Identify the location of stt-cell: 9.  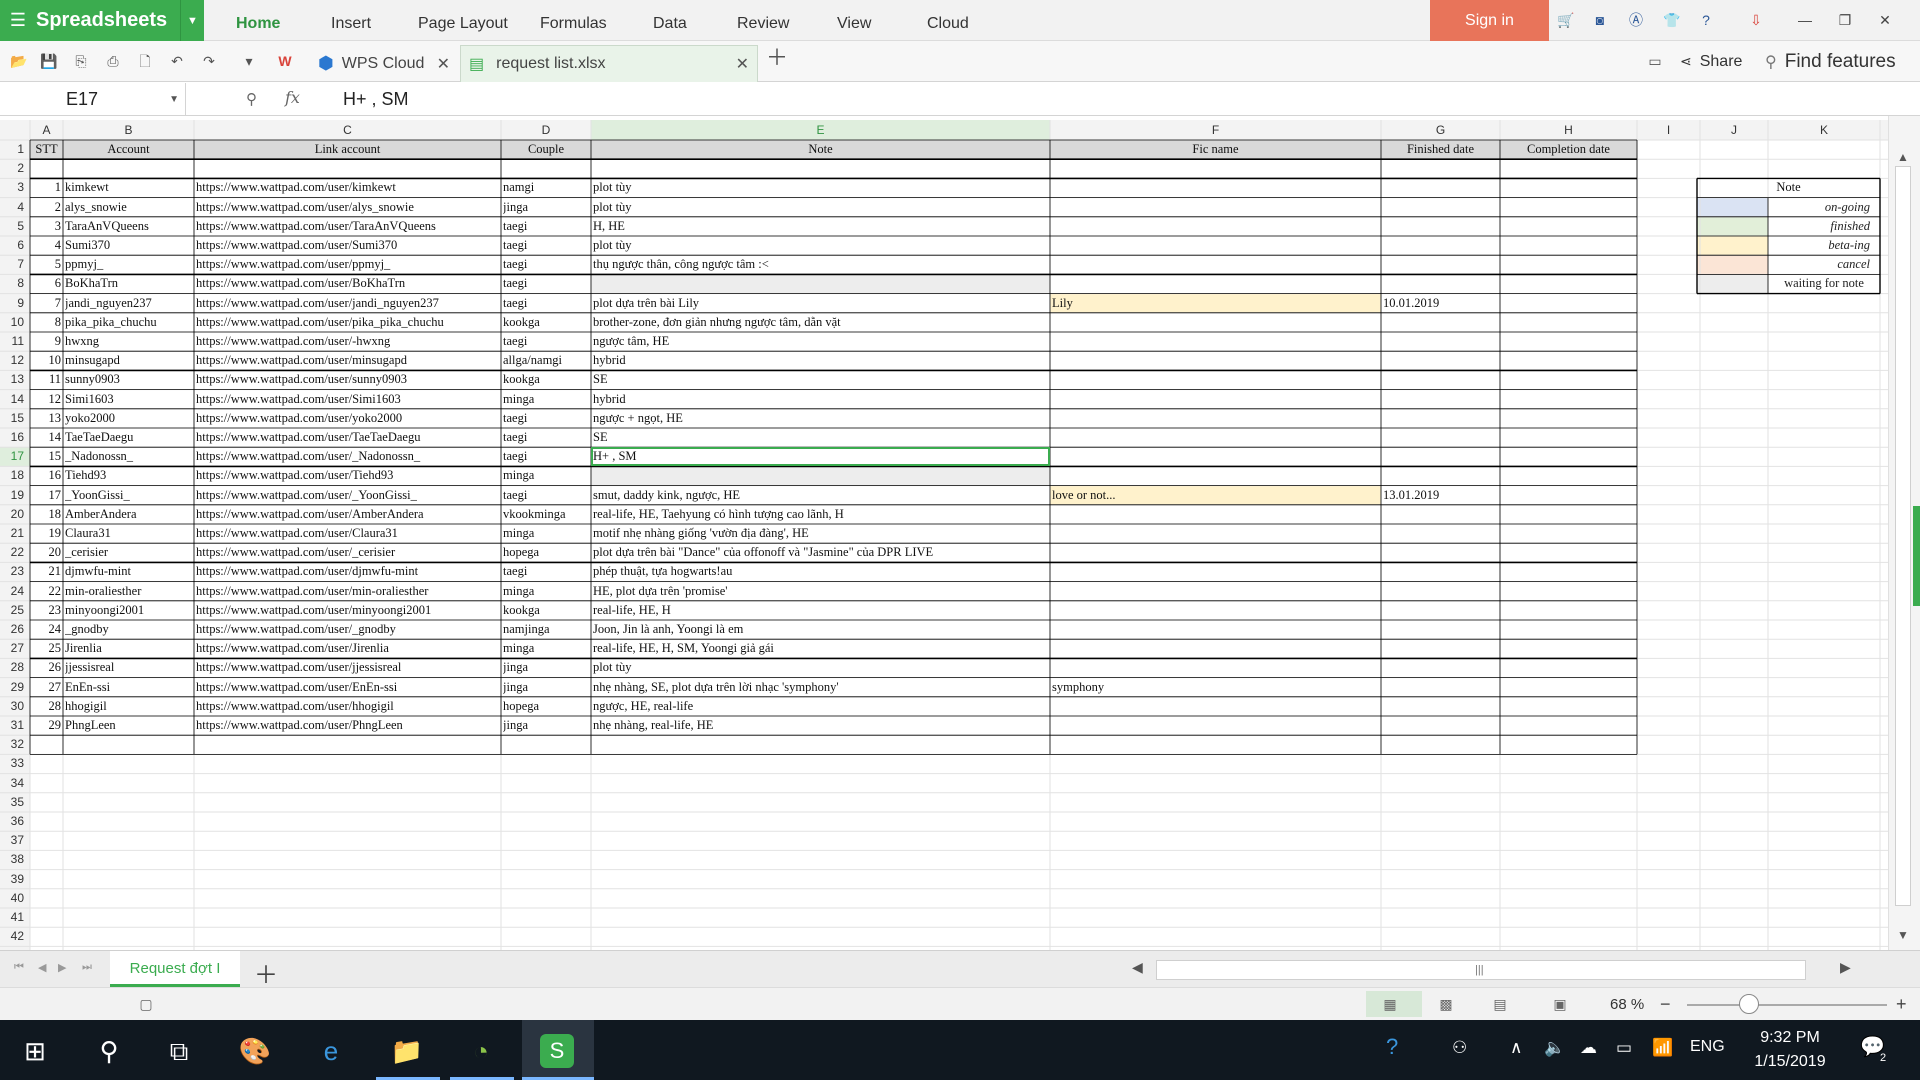
(46, 341).